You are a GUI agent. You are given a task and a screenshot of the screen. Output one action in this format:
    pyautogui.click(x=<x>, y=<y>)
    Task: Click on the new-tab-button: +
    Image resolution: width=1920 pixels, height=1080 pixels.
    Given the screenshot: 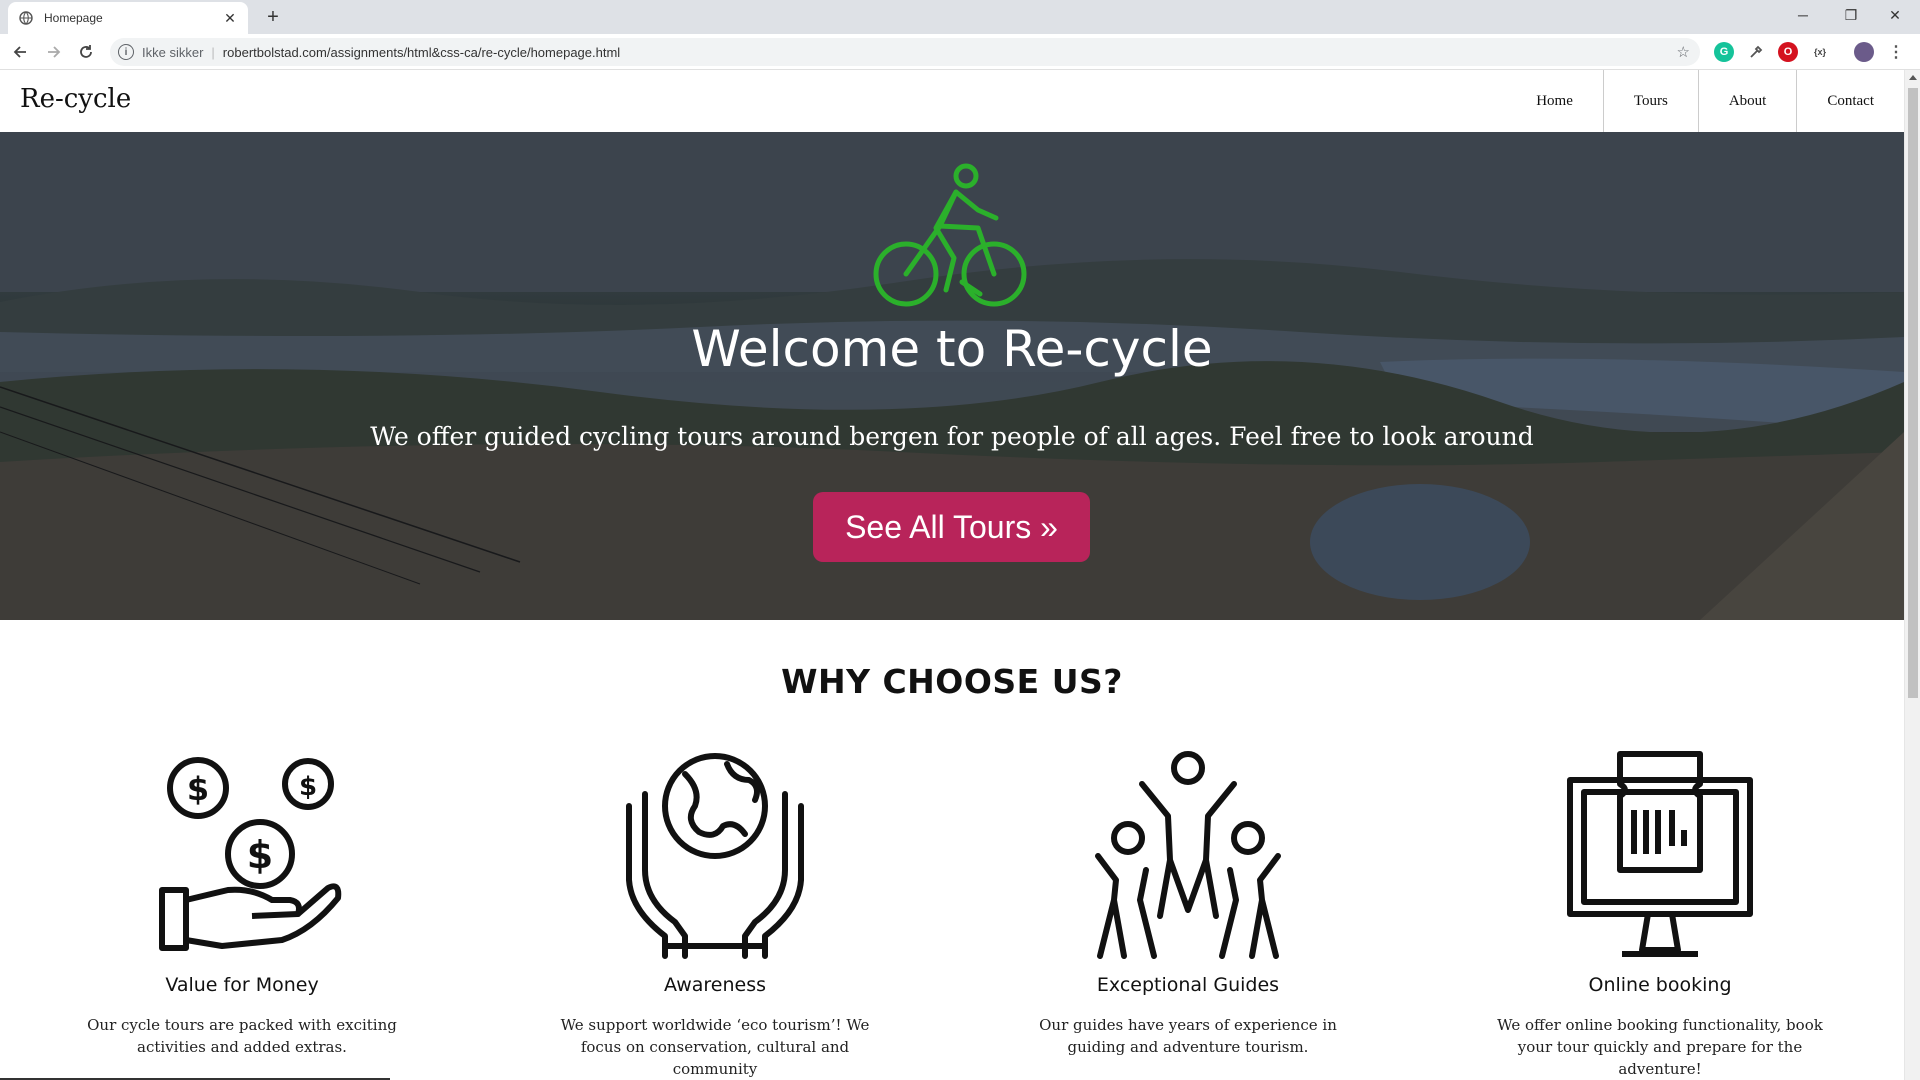 What is the action you would take?
    pyautogui.click(x=273, y=17)
    